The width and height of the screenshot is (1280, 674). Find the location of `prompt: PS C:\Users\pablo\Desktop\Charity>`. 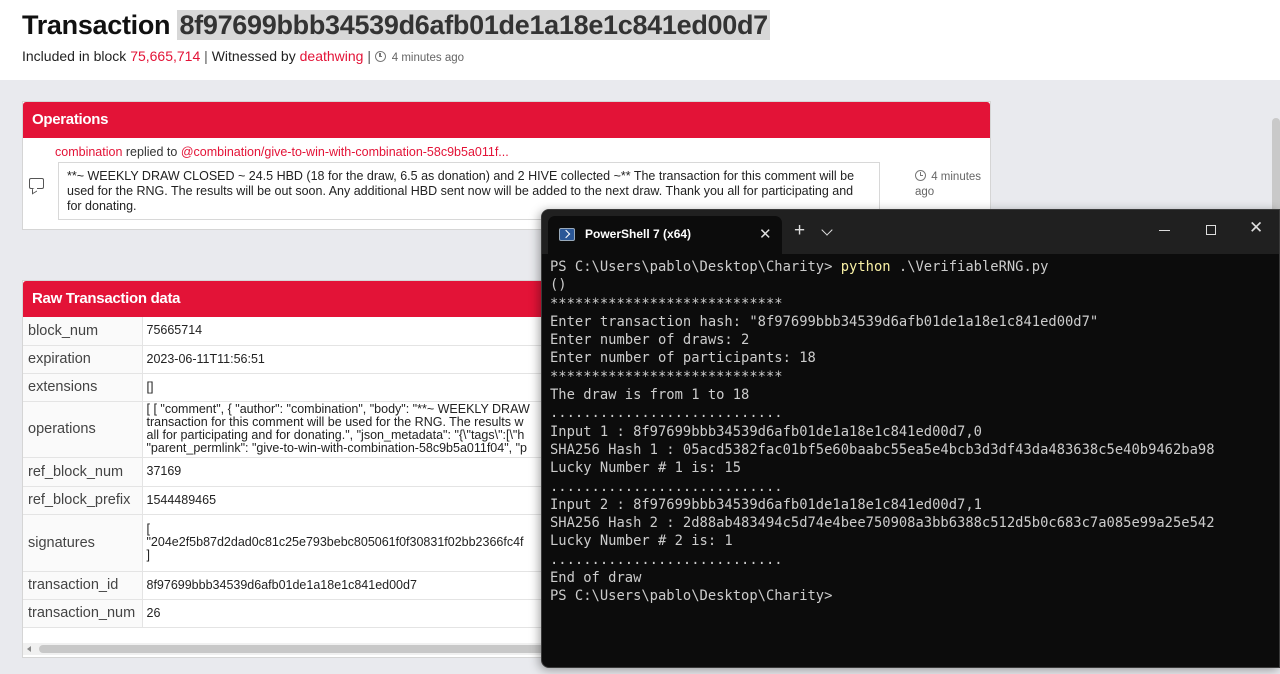

prompt: PS C:\Users\pablo\Desktop\Charity> is located at coordinates (691, 267).